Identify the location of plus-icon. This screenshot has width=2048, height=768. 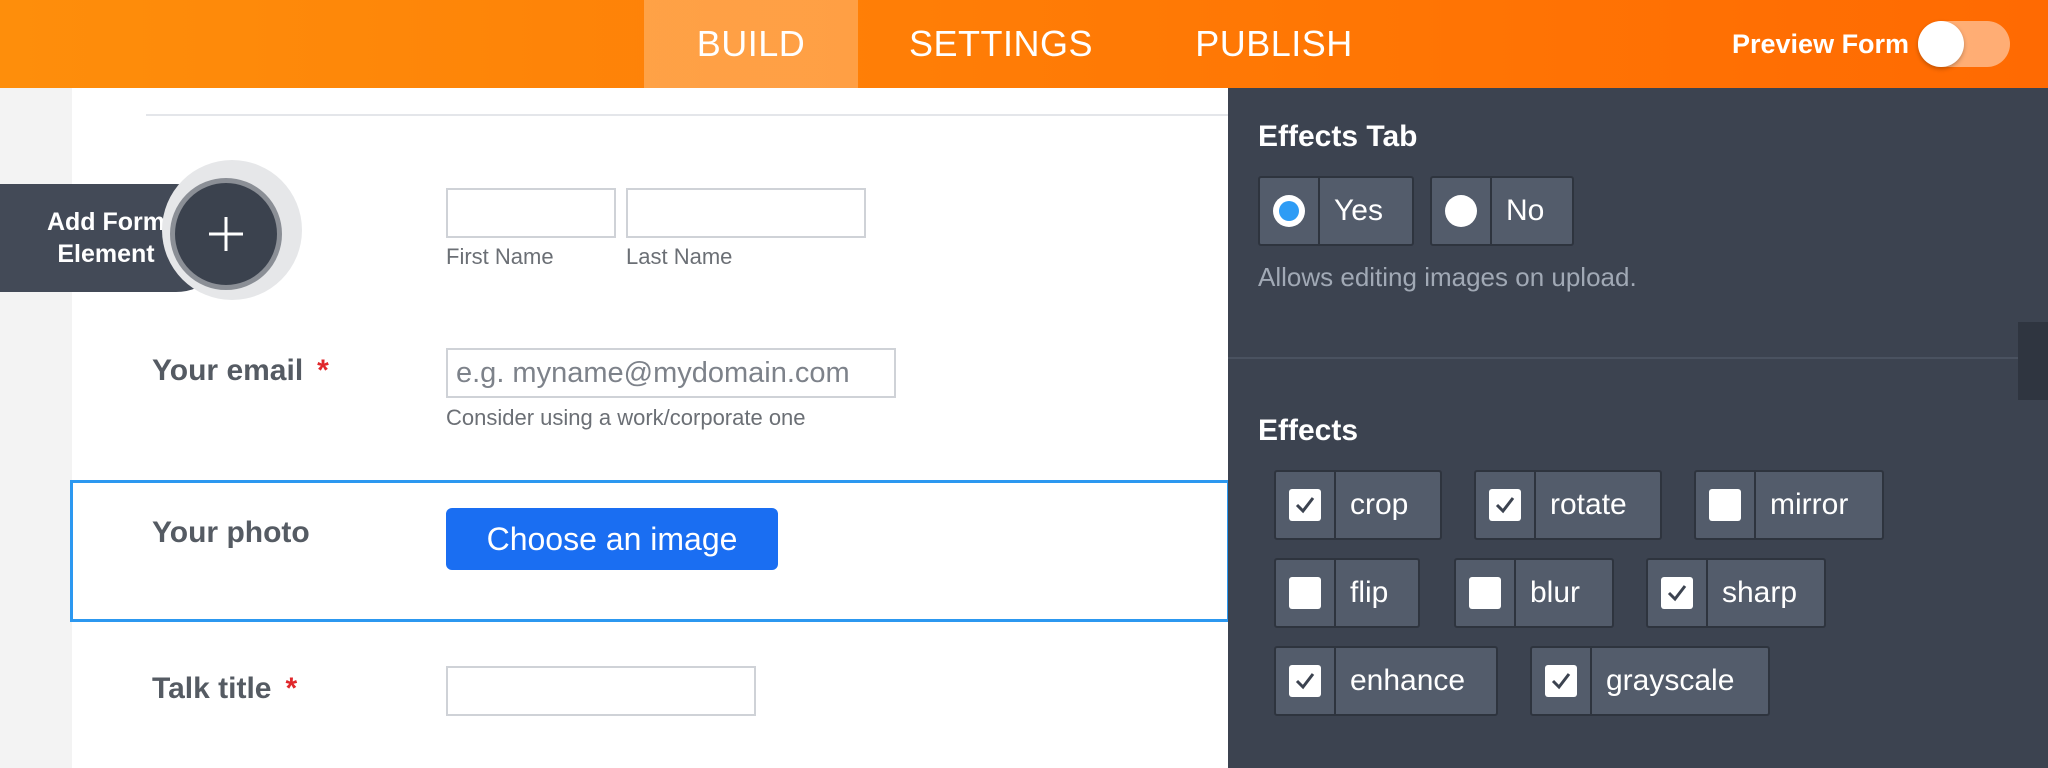
(226, 234).